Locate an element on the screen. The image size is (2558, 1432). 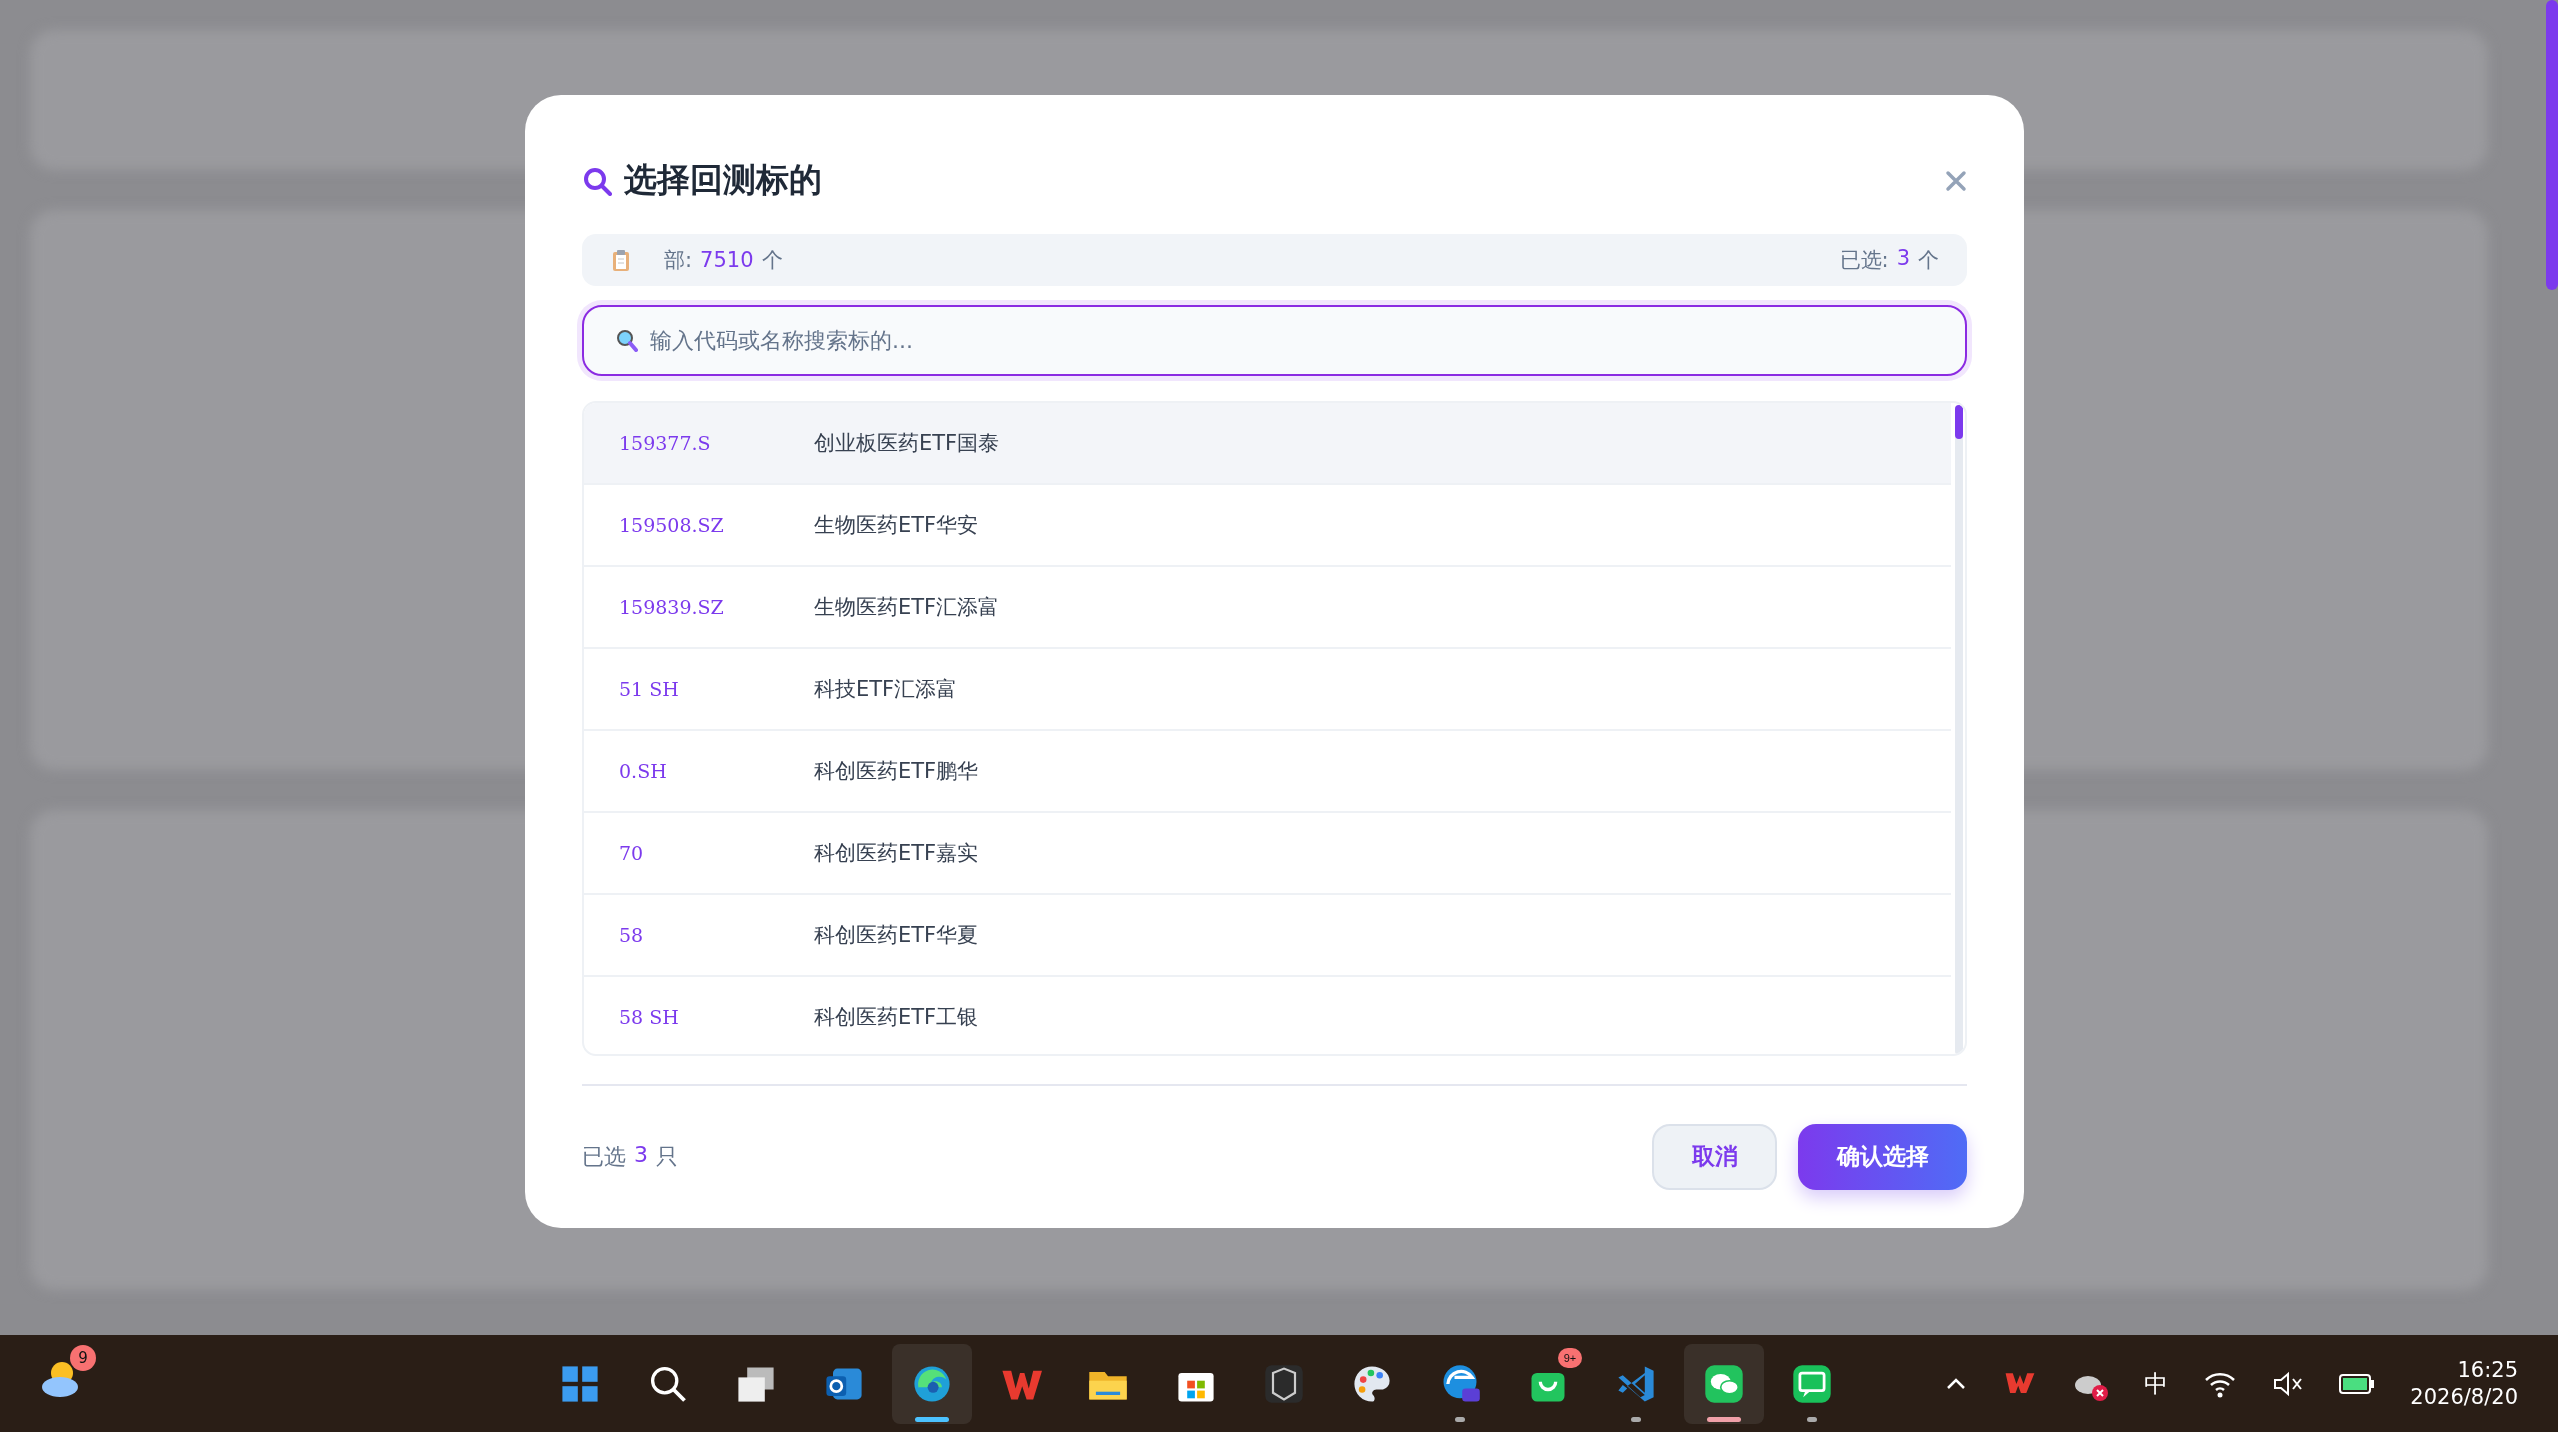
input-method-indicator: 中 is located at coordinates (2156, 1383).